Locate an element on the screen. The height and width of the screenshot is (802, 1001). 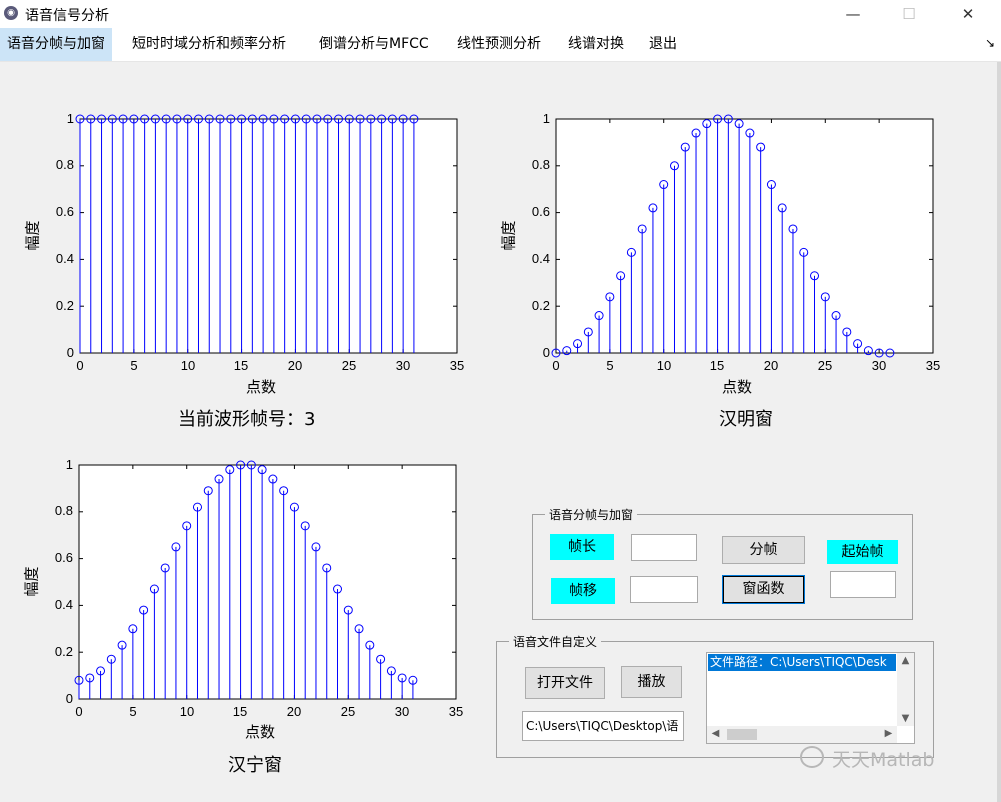
play-button: 播放 is located at coordinates (651, 682).